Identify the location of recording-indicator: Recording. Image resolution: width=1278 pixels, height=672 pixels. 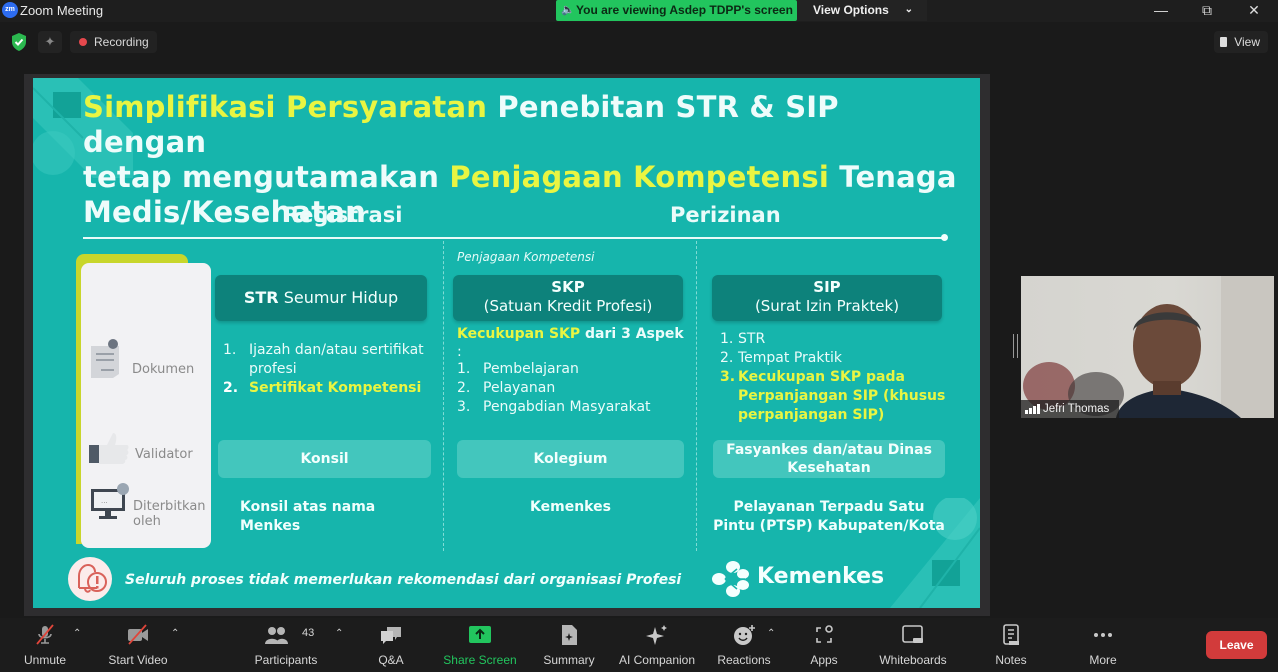
(113, 42).